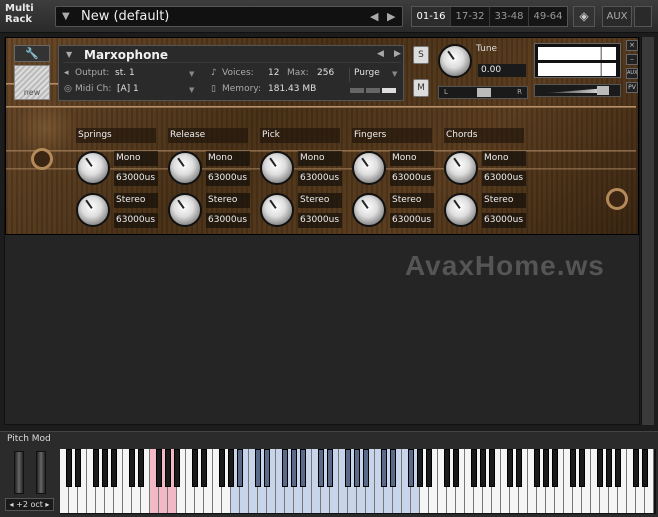 The image size is (658, 517). What do you see at coordinates (632, 59) in the screenshot?
I see `minimize-icon: –` at bounding box center [632, 59].